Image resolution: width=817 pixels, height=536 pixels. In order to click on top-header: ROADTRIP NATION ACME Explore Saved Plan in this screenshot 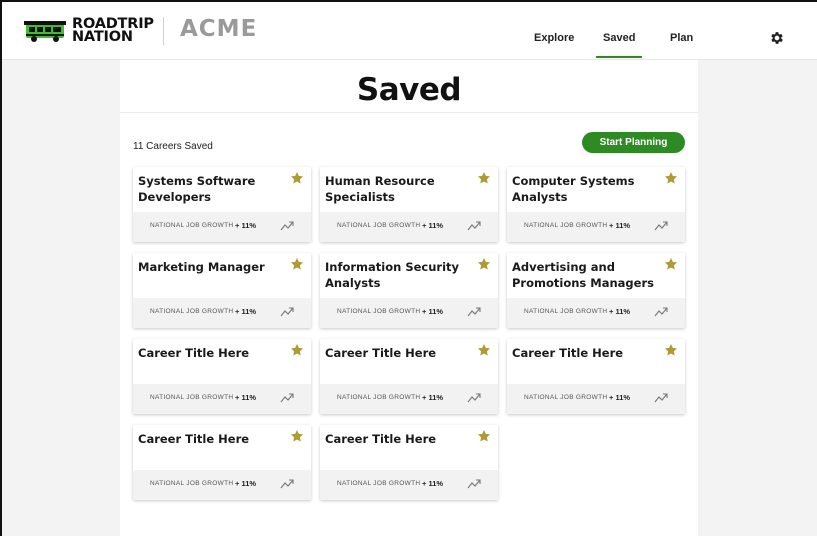, I will do `click(409, 31)`.